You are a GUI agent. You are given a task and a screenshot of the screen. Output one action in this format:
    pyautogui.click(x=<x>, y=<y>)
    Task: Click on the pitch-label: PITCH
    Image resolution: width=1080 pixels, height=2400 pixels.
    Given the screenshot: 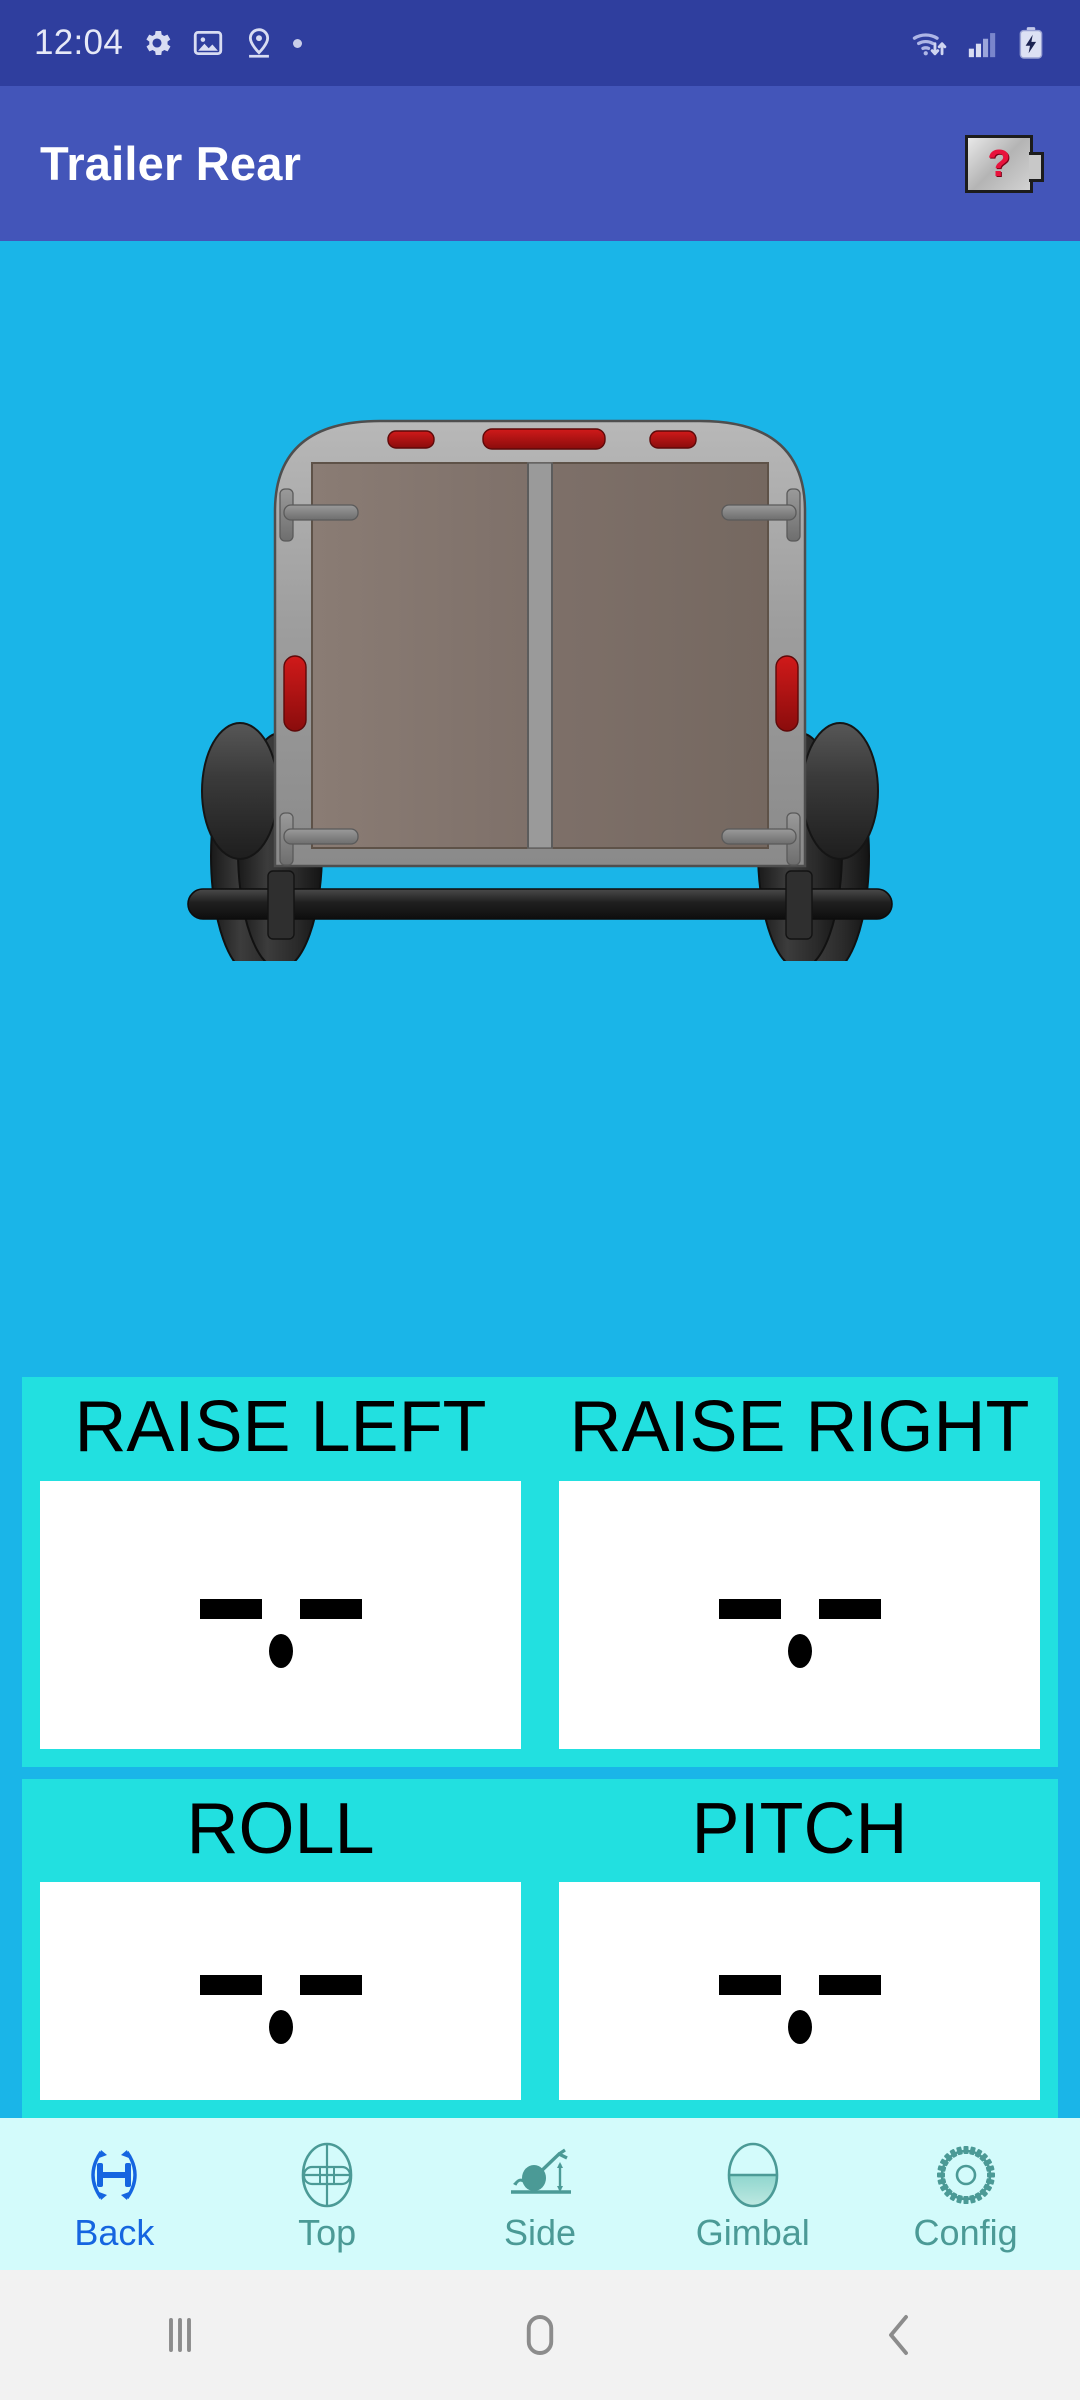 What is the action you would take?
    pyautogui.click(x=799, y=1828)
    